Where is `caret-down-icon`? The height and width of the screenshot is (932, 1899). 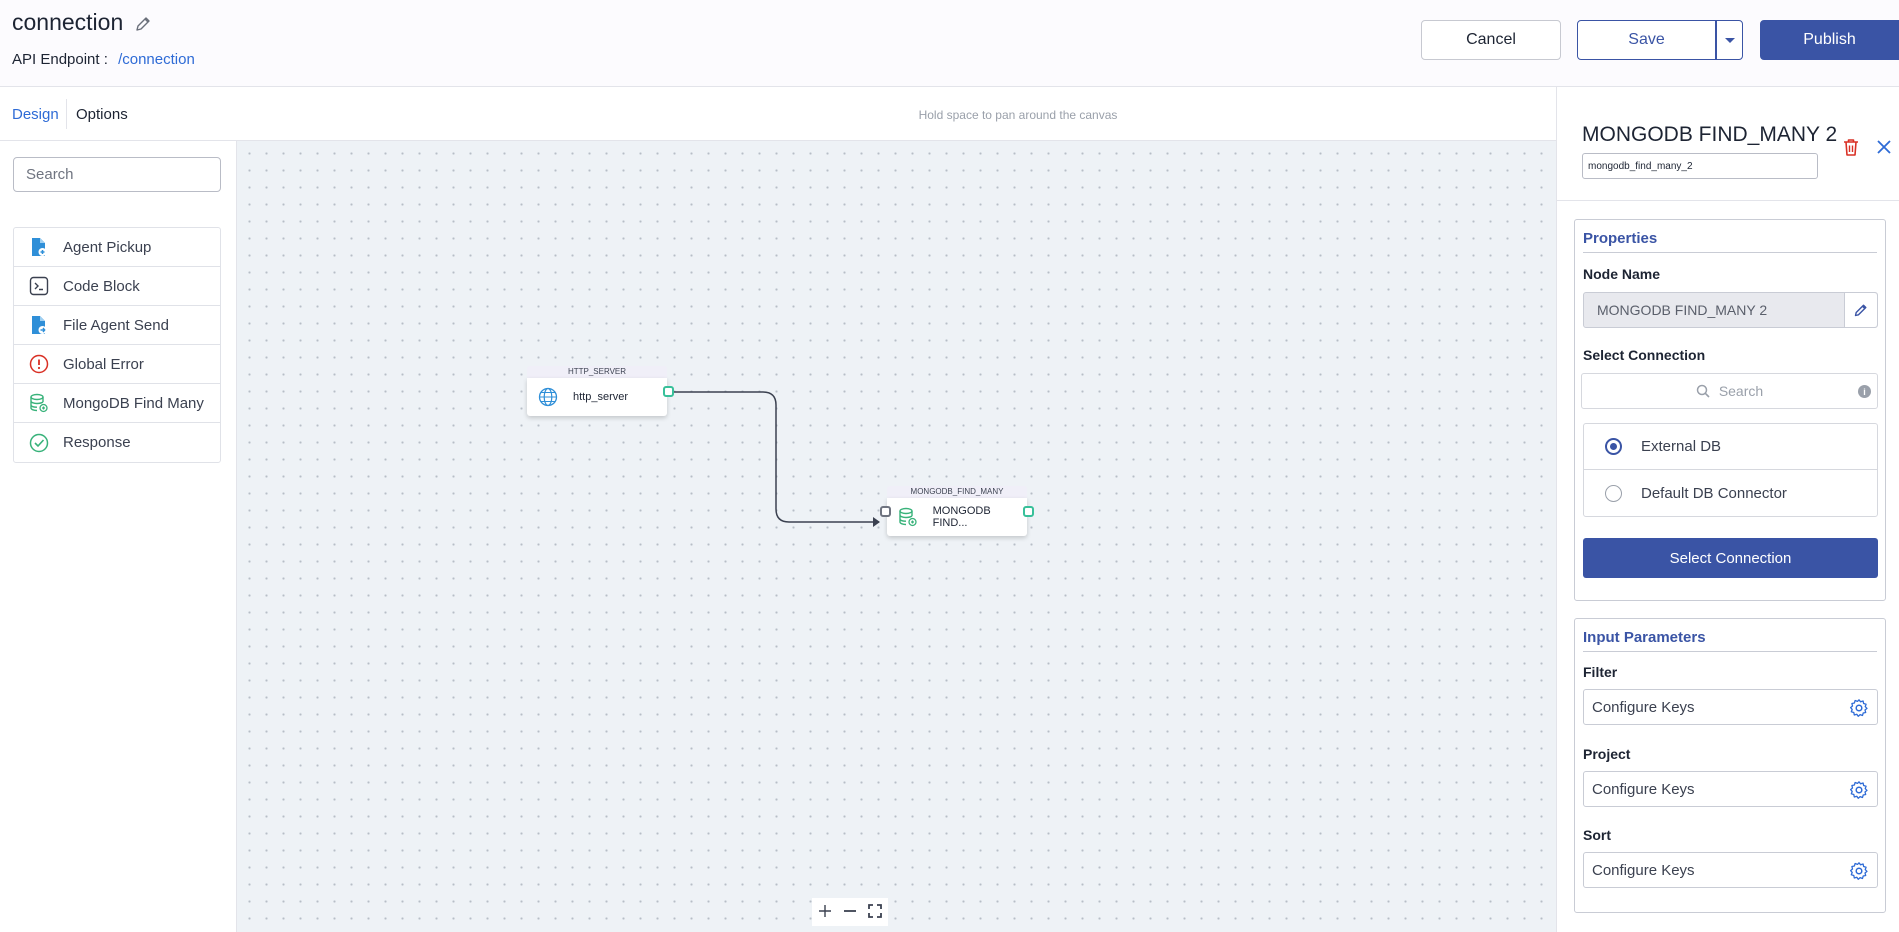
caret-down-icon is located at coordinates (1729, 40).